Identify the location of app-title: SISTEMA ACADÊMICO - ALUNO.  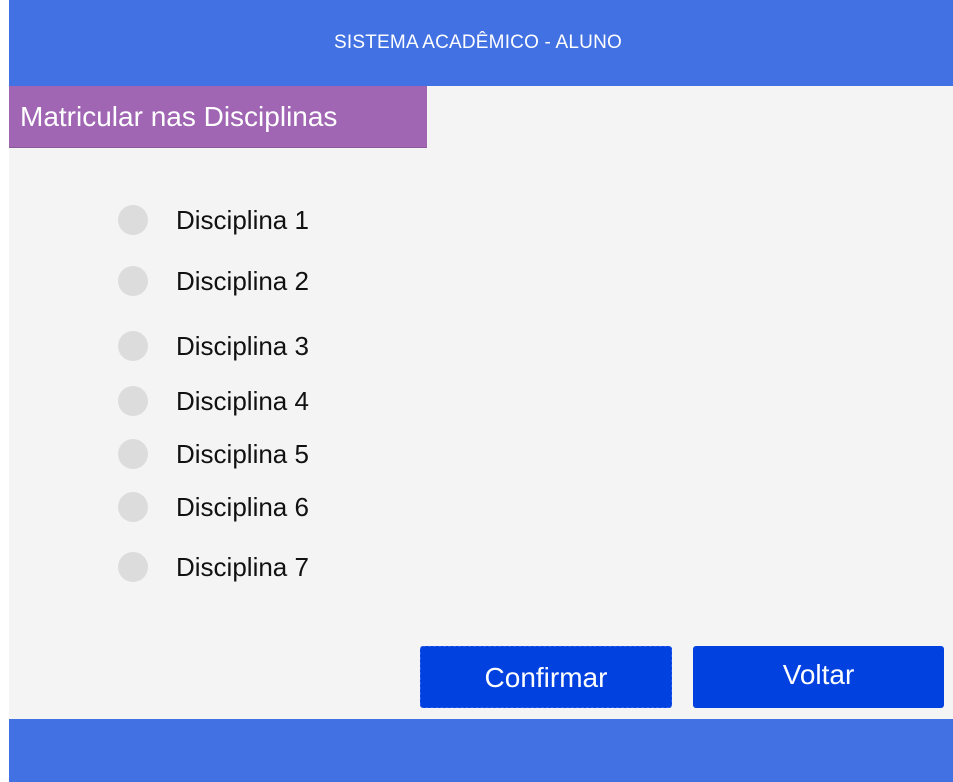
(478, 42).